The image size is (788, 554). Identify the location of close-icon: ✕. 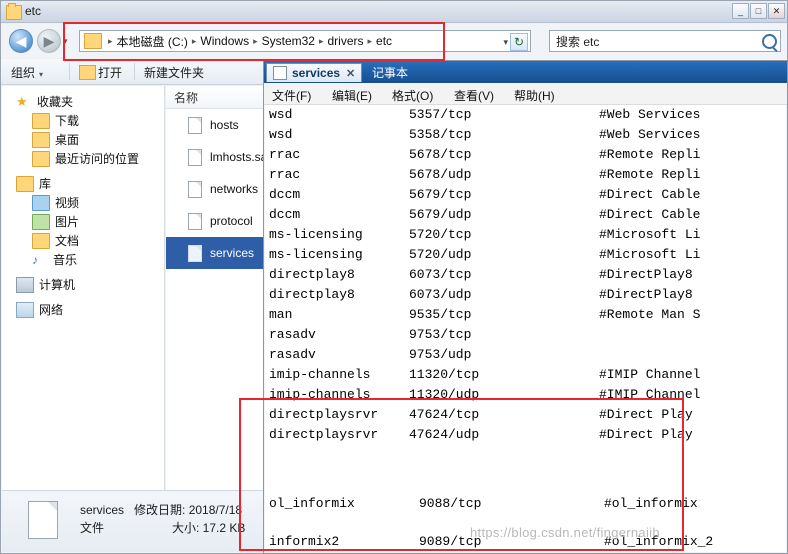
(350, 73).